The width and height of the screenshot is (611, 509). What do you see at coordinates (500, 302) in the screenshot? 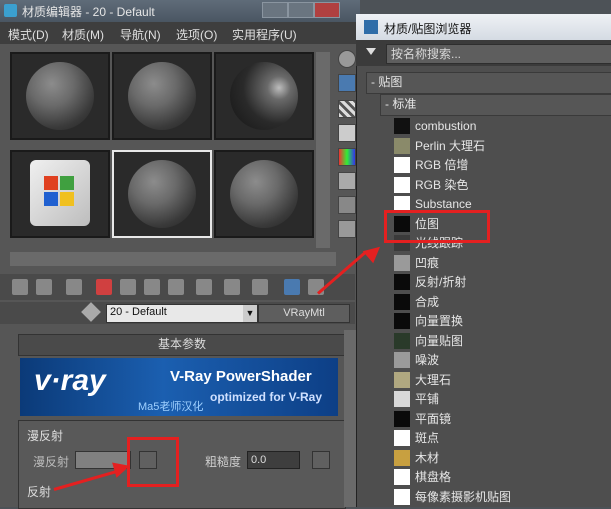
I see `map-list-item: 合成` at bounding box center [500, 302].